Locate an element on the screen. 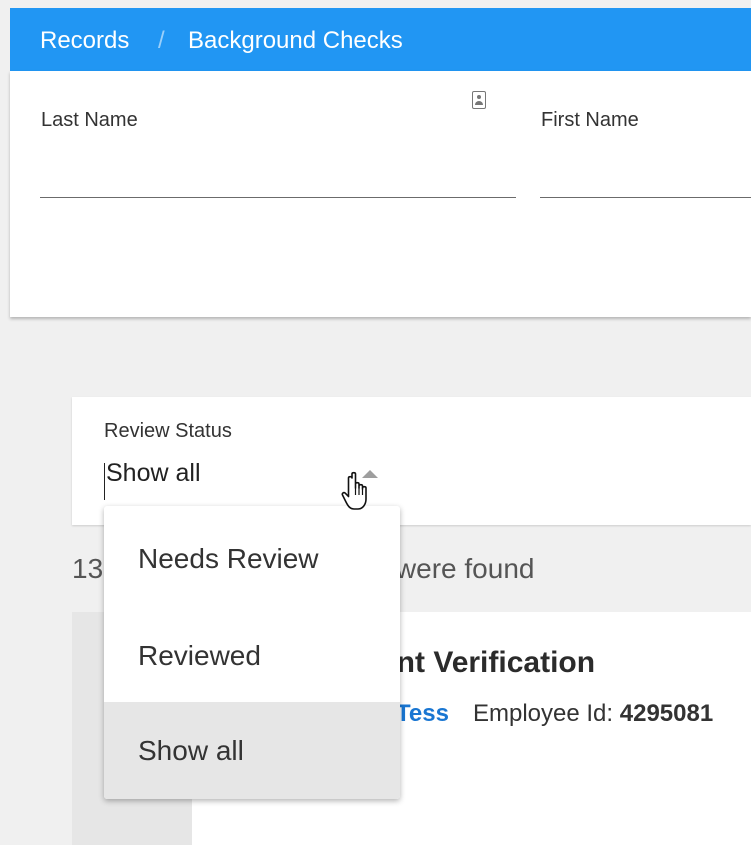  last-name-input is located at coordinates (251, 173).